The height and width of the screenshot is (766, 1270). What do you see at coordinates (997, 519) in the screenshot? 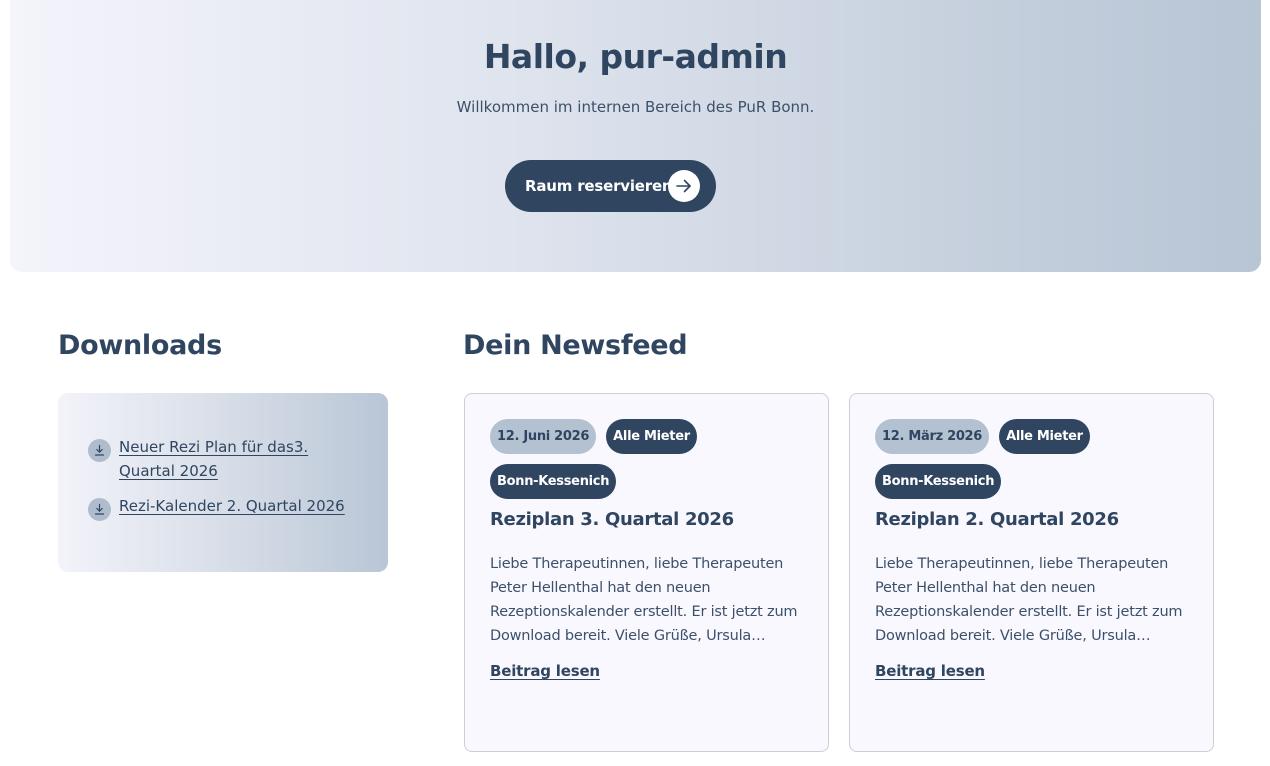
I see `news-card-title: Reziplan 2. Quartal 2026` at bounding box center [997, 519].